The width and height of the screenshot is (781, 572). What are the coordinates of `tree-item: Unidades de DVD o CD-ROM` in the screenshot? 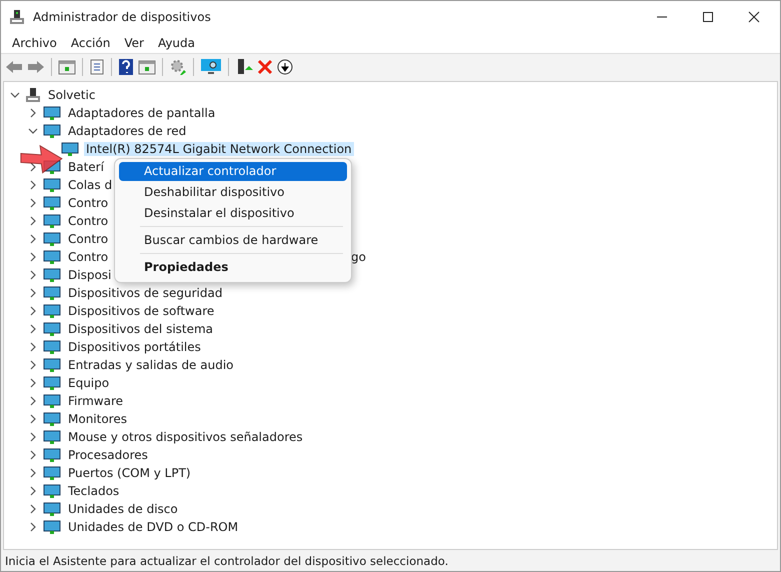 It's located at (153, 527).